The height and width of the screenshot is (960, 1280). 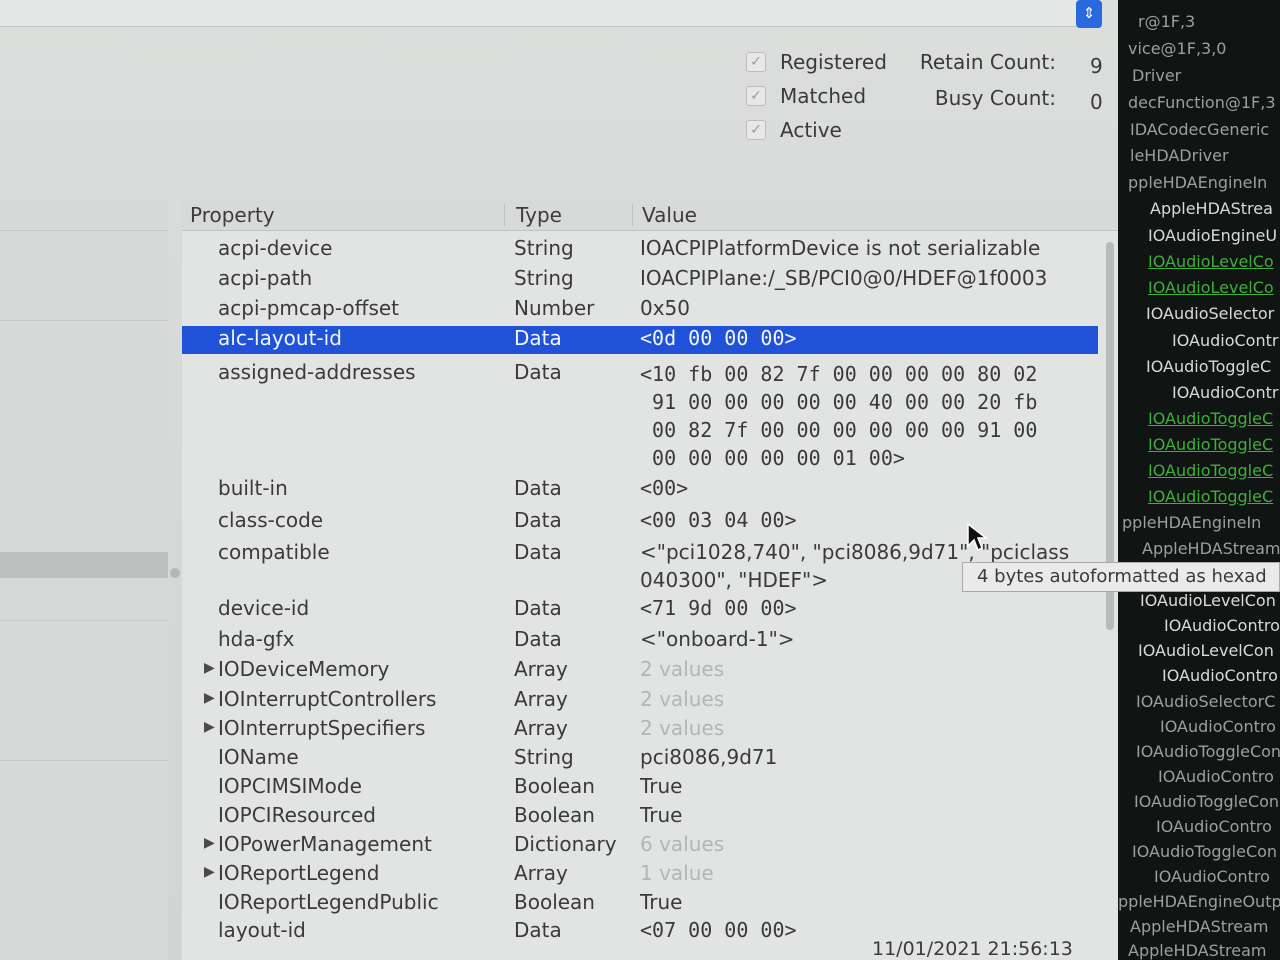 What do you see at coordinates (640, 788) in the screenshot?
I see `table-row: IOPCIMSIMode Boolean True` at bounding box center [640, 788].